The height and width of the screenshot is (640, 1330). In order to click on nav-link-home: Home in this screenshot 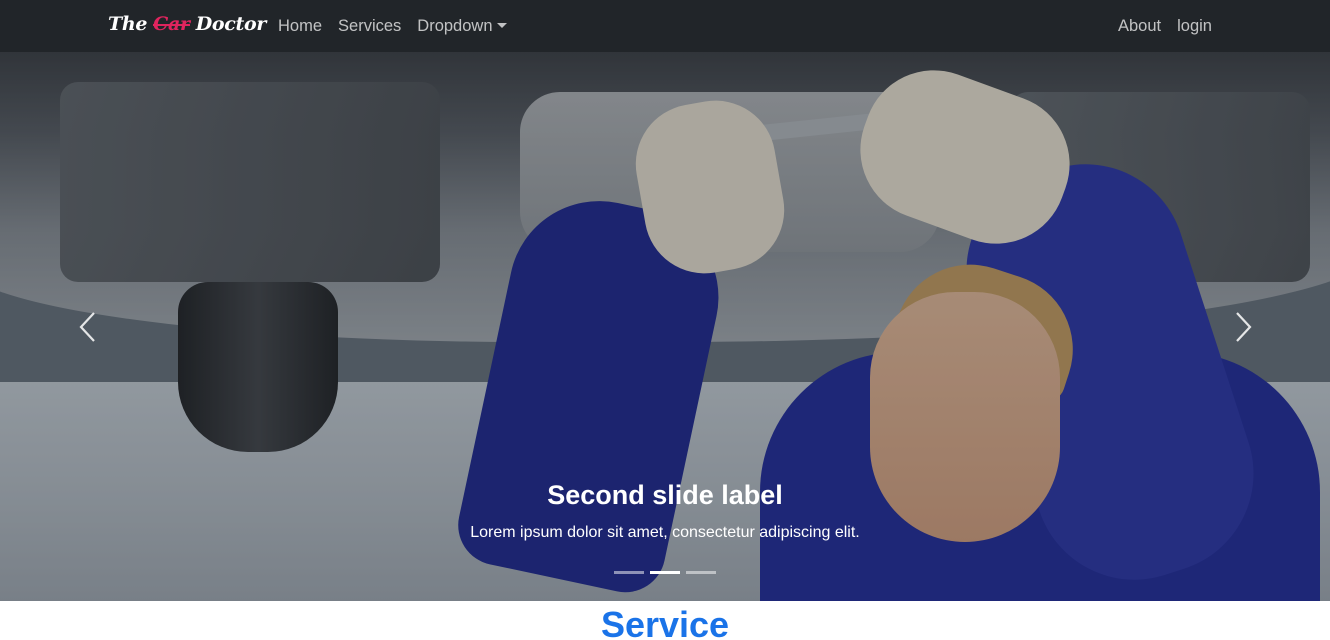, I will do `click(300, 26)`.